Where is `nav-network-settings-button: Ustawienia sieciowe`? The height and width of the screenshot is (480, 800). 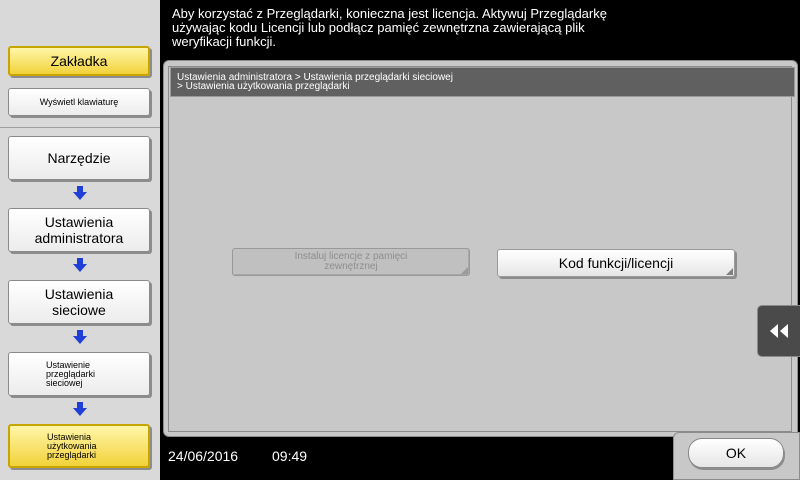 nav-network-settings-button: Ustawienia sieciowe is located at coordinates (79, 302).